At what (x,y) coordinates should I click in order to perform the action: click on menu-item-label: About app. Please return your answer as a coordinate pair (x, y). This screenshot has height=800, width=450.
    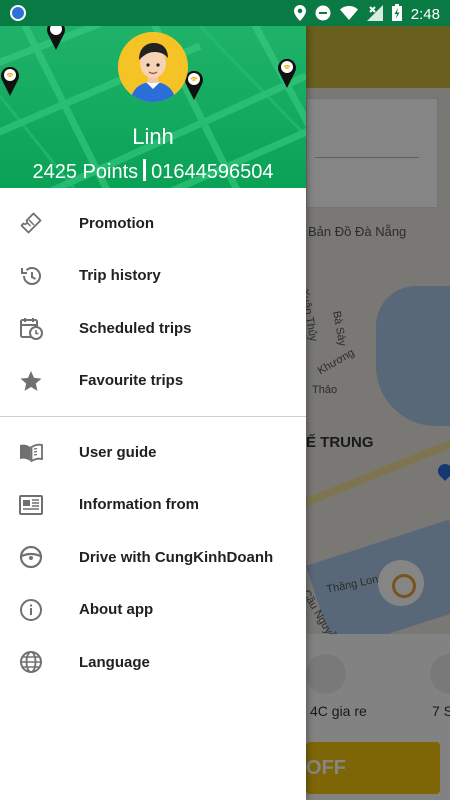
    Looking at the image, I should click on (116, 610).